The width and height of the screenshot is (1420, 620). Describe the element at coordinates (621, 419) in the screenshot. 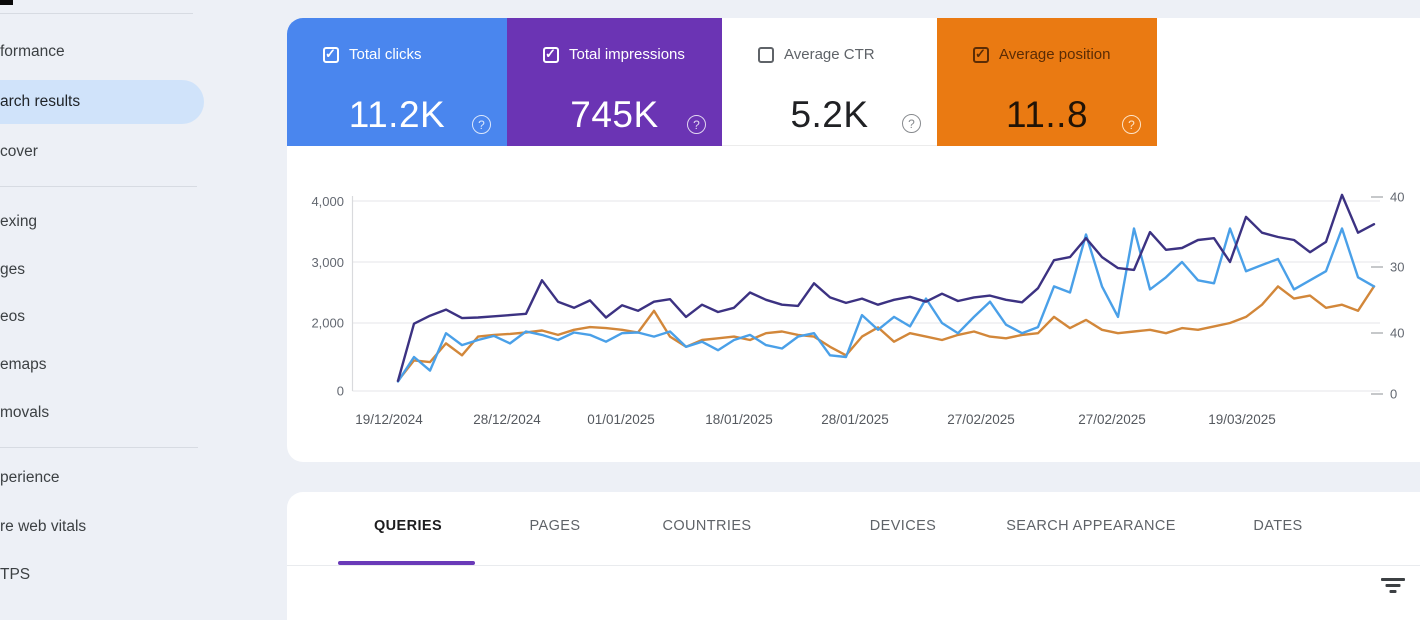

I see `svg-text: 01/01/2025` at that location.